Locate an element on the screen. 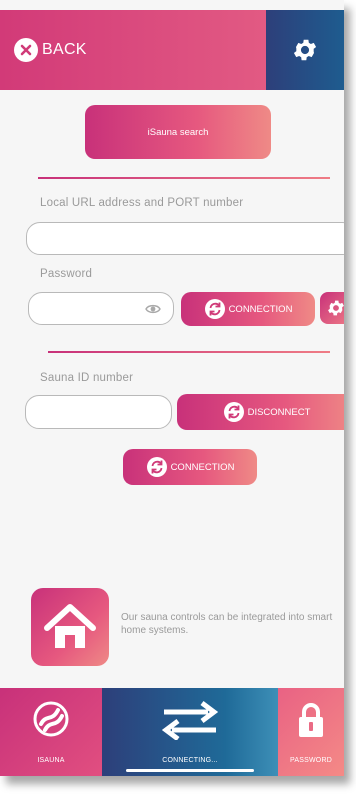 The height and width of the screenshot is (800, 356). connection-button: CONNECTION is located at coordinates (248, 309).